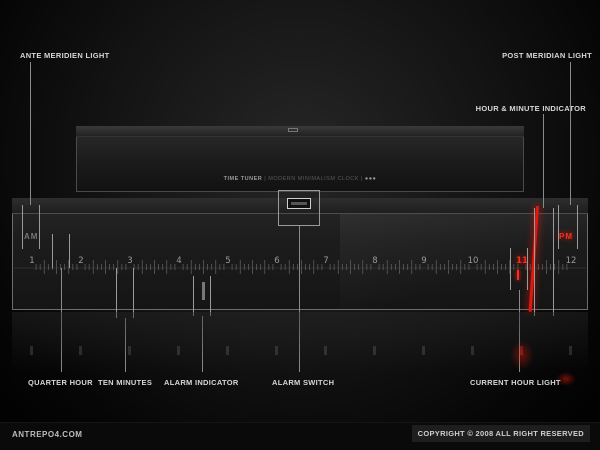 Image resolution: width=600 pixels, height=450 pixels. What do you see at coordinates (32, 261) in the screenshot?
I see `hour-number-1: 1` at bounding box center [32, 261].